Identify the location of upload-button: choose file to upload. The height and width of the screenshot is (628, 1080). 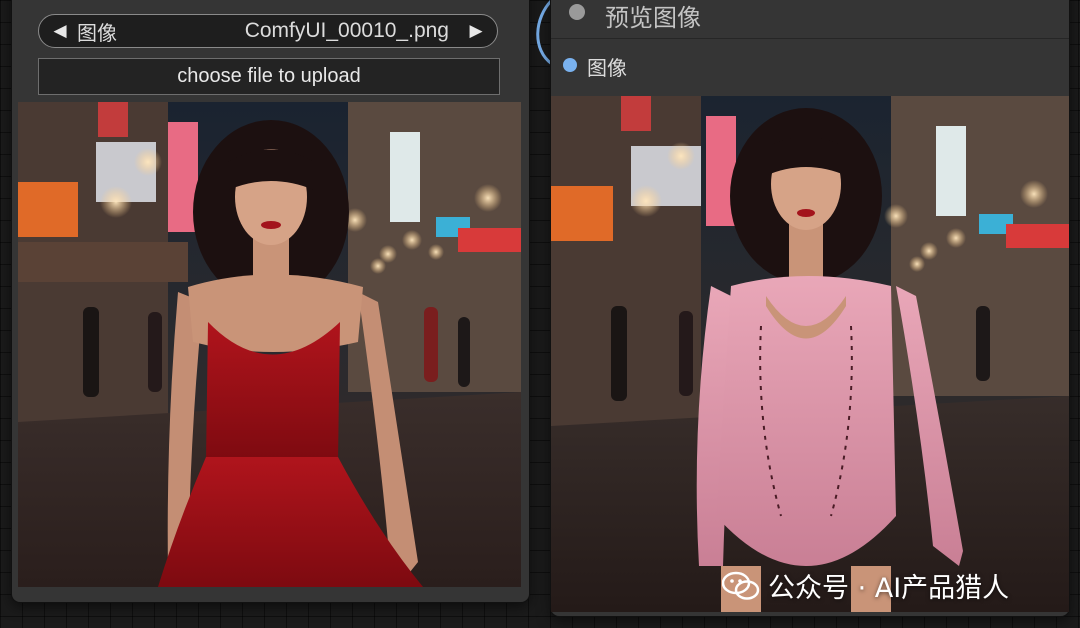
(269, 76).